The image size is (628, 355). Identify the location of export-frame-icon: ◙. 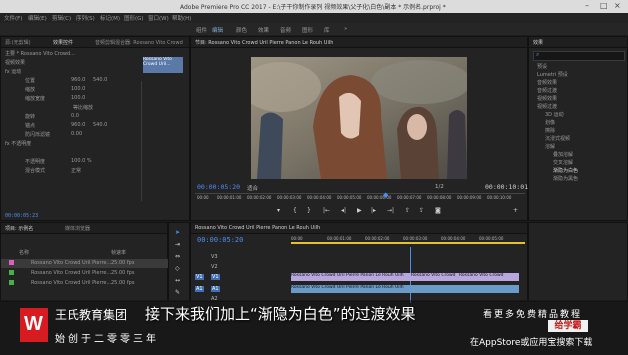
(438, 210).